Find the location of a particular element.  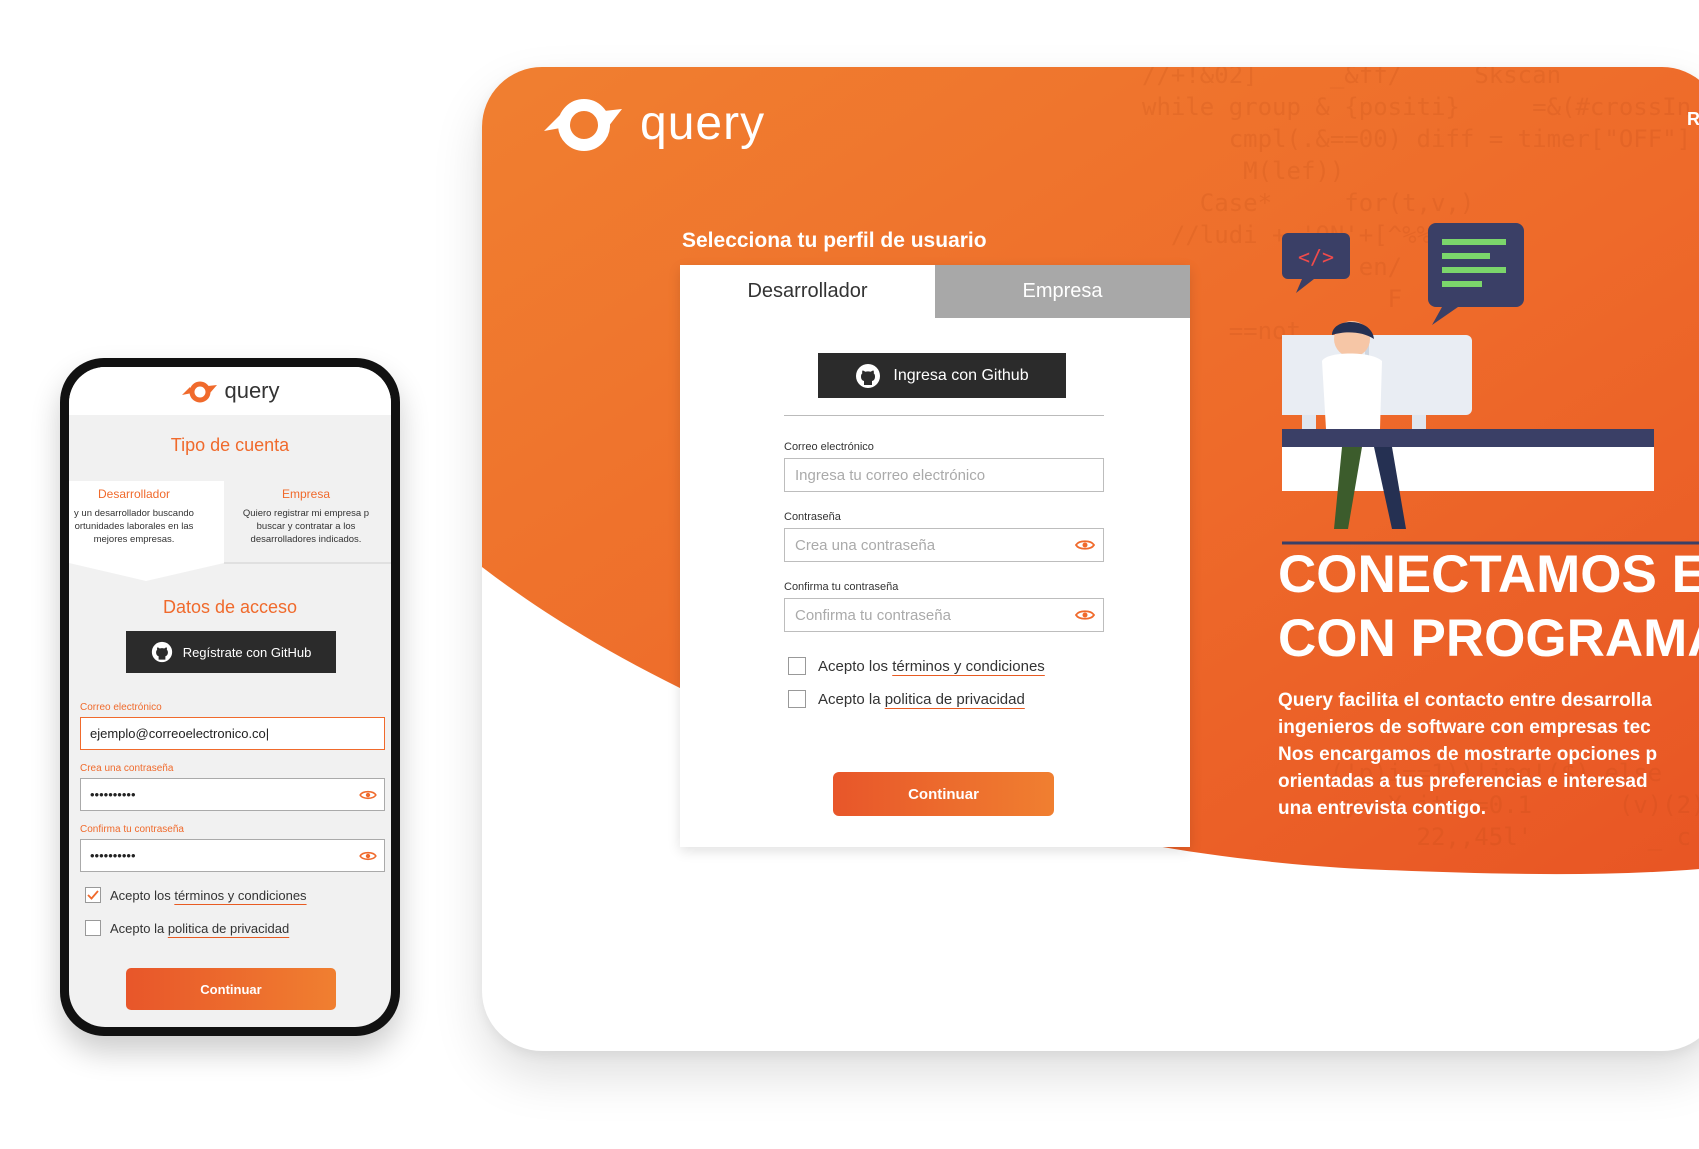

account-type-title: Tipo de cuenta is located at coordinates (230, 445).